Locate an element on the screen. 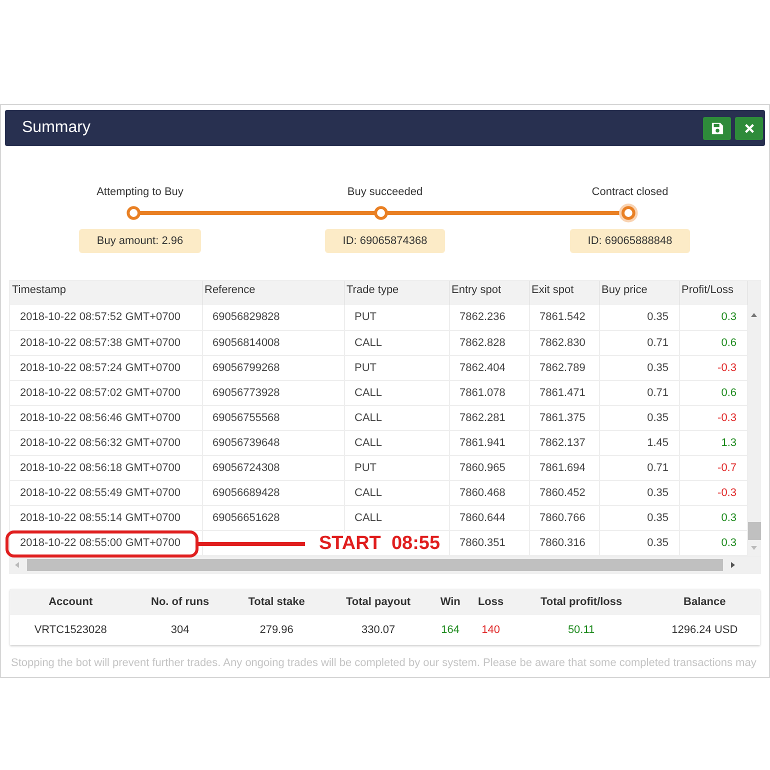 This screenshot has width=770, height=770. column-header: Loss is located at coordinates (491, 601).